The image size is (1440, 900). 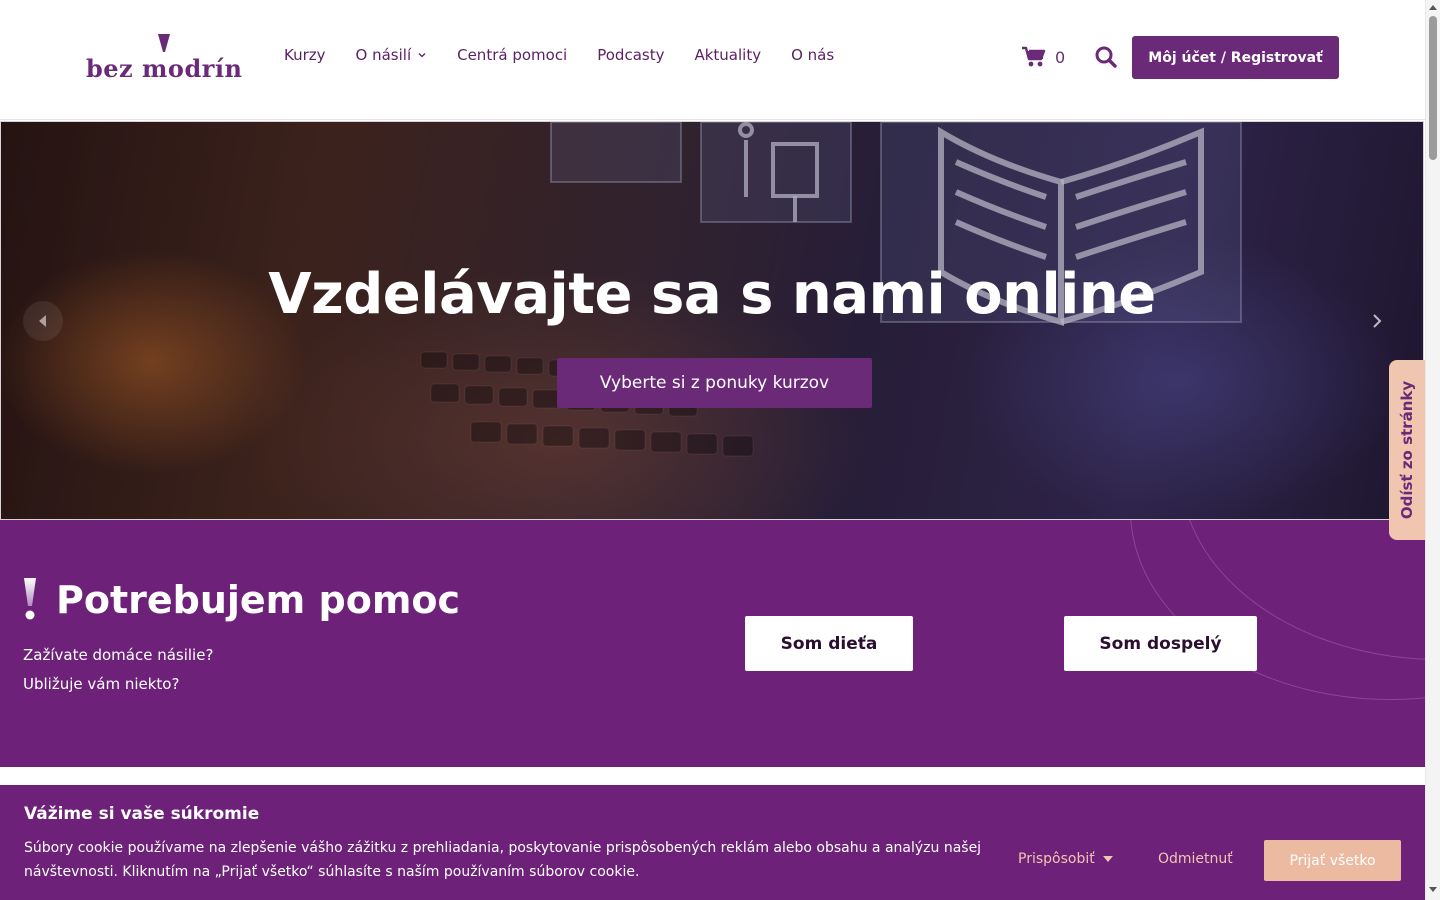 What do you see at coordinates (1195, 859) in the screenshot?
I see `cookie-reject-button: Odmietnuť` at bounding box center [1195, 859].